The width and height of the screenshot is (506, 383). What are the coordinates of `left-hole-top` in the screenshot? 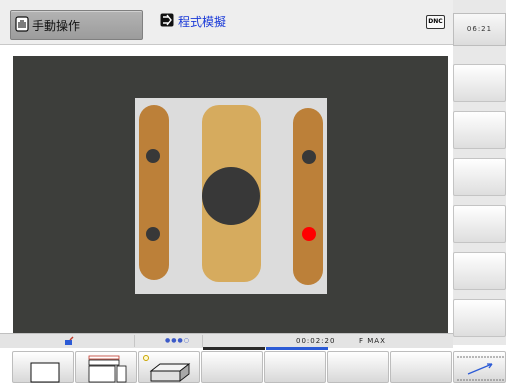 It's located at (153, 156).